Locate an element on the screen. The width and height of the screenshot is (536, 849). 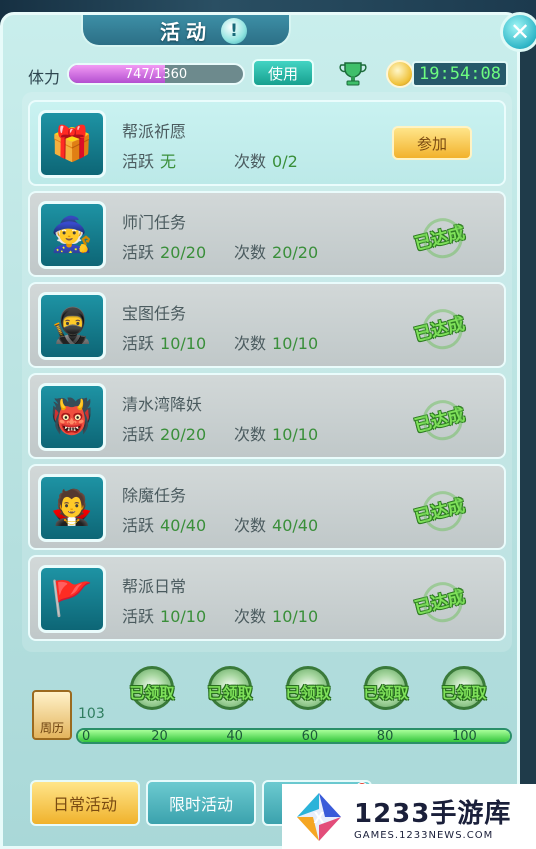
count-group: 次数 0/2 is located at coordinates (266, 160).